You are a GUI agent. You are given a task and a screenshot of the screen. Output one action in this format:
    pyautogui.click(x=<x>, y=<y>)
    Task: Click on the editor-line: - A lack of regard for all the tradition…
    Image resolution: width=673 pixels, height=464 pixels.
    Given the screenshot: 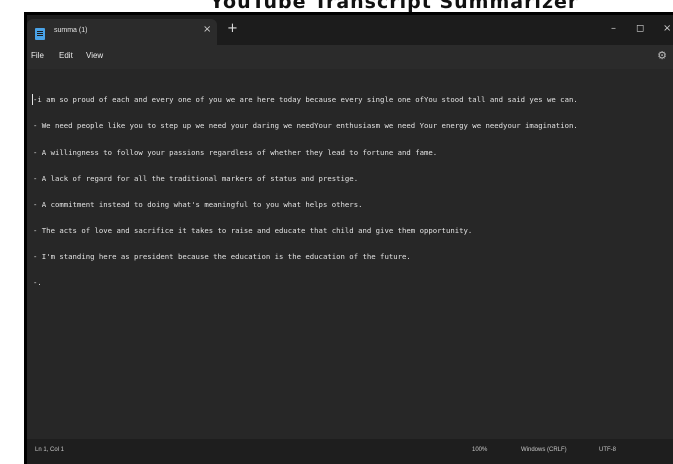 What is the action you would take?
    pyautogui.click(x=196, y=178)
    